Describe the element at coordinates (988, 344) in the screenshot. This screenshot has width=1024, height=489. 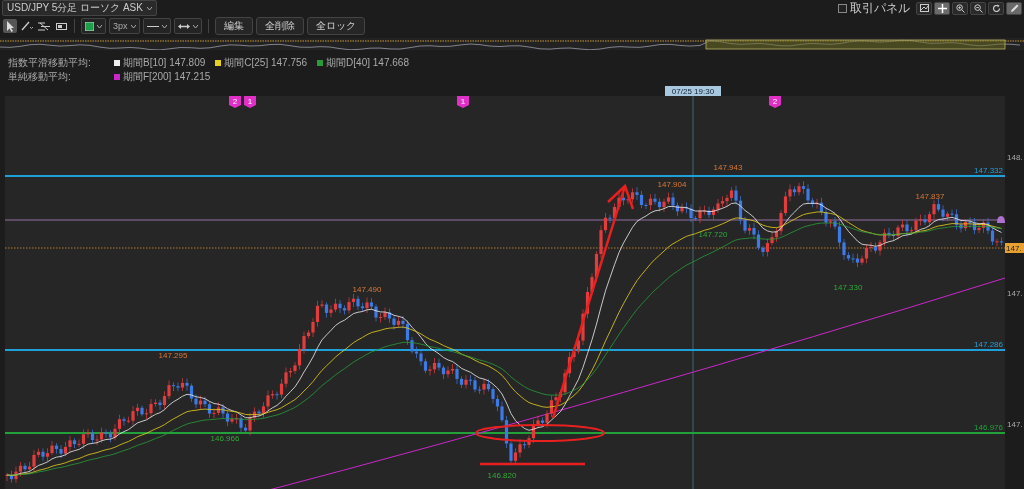
I see `level-label: 147.286` at that location.